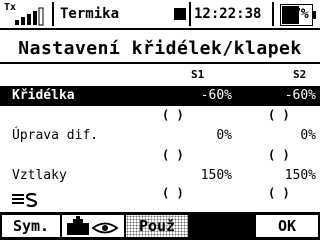 This screenshot has width=320, height=243. I want to click on signal-strength-icon, so click(29, 16).